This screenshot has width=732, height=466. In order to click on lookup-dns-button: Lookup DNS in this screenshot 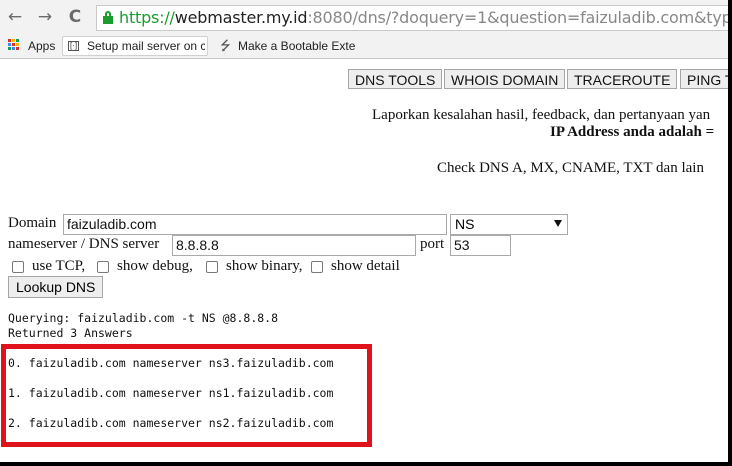, I will do `click(56, 287)`.